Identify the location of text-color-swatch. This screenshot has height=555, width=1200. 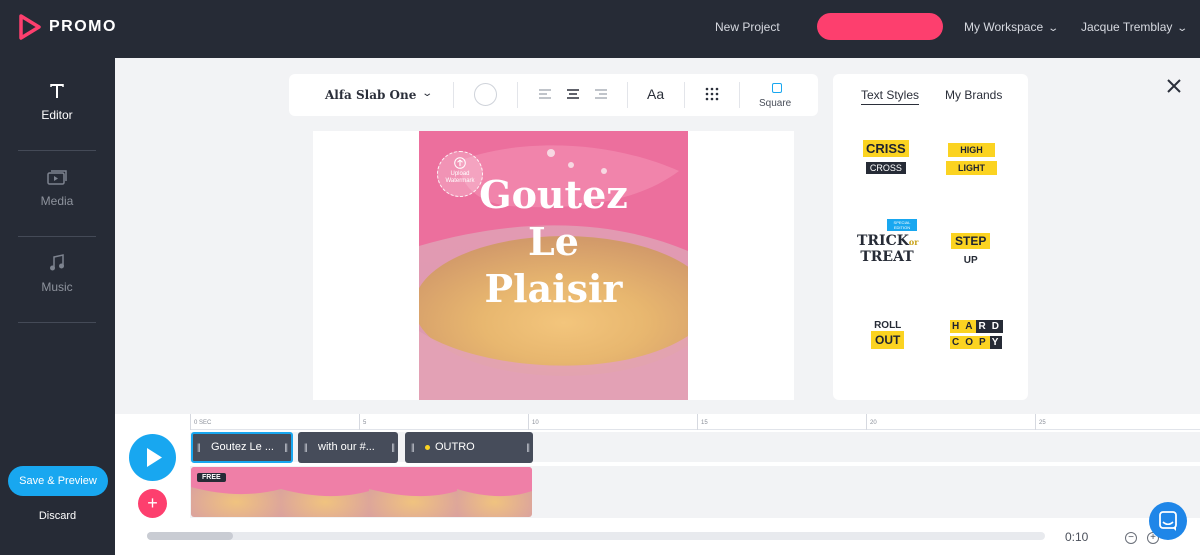
(485, 94).